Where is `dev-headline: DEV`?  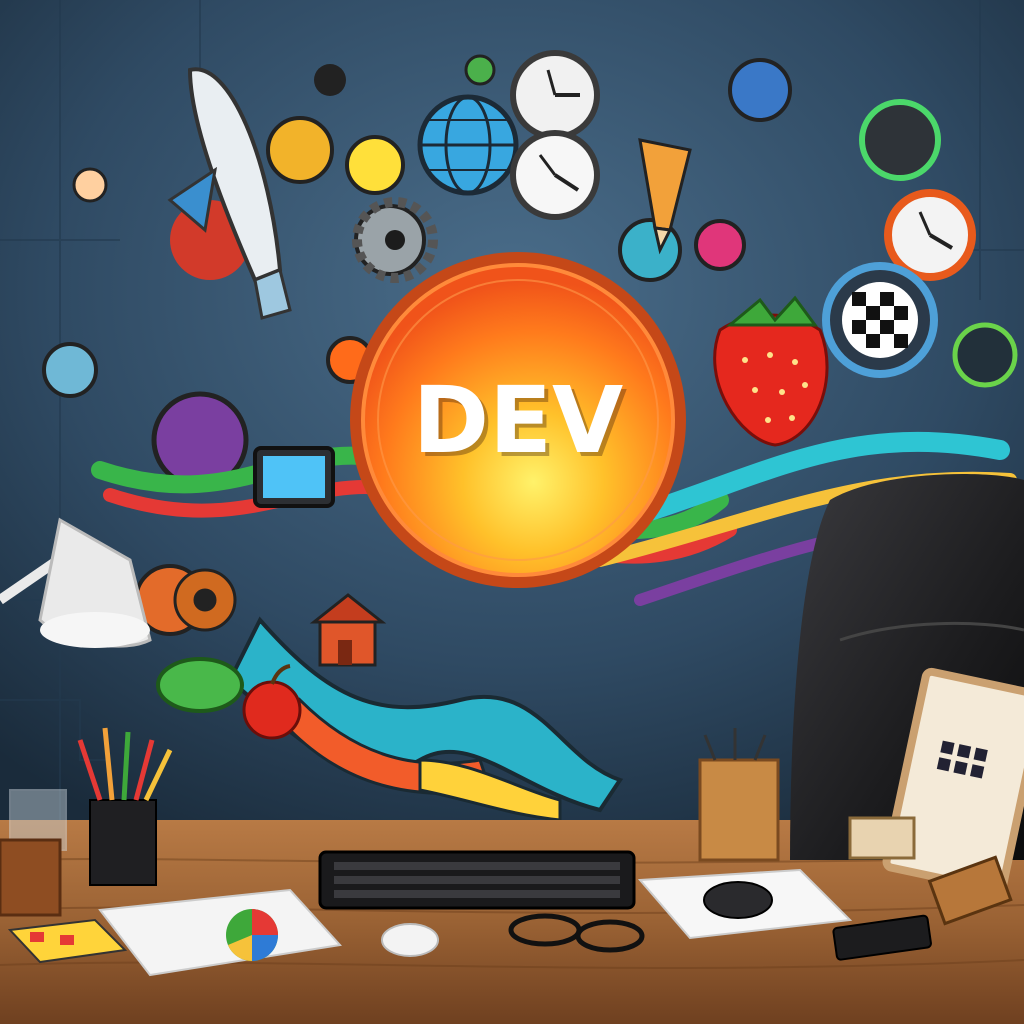
dev-headline: DEV is located at coordinates (518, 420).